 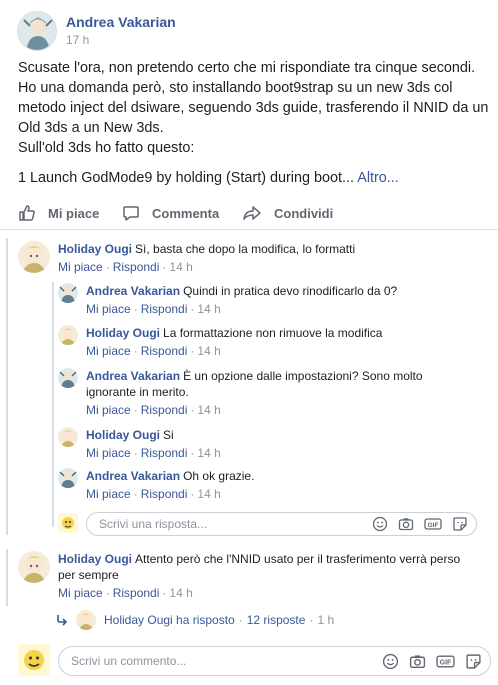 I want to click on post-action-bar: Mi piace Commenta Condividi, so click(x=249, y=214).